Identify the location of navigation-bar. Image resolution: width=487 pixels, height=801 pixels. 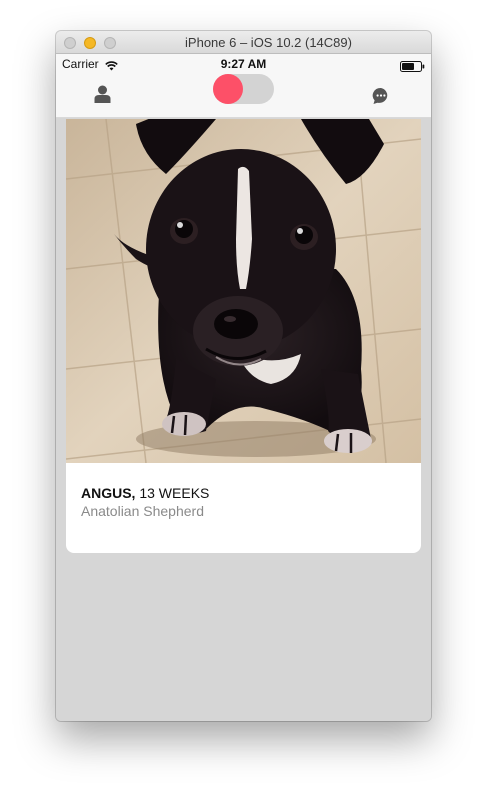
(243, 96).